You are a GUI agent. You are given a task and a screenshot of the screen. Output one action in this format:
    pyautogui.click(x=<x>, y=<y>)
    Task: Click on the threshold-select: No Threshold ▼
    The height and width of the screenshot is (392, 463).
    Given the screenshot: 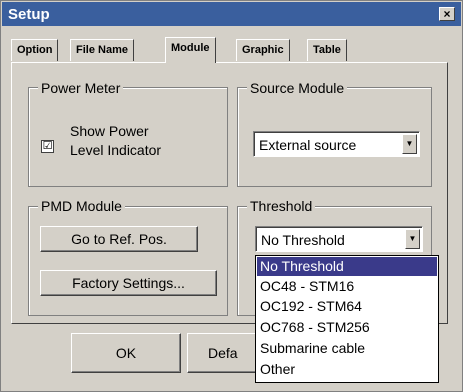 What is the action you would take?
    pyautogui.click(x=339, y=239)
    